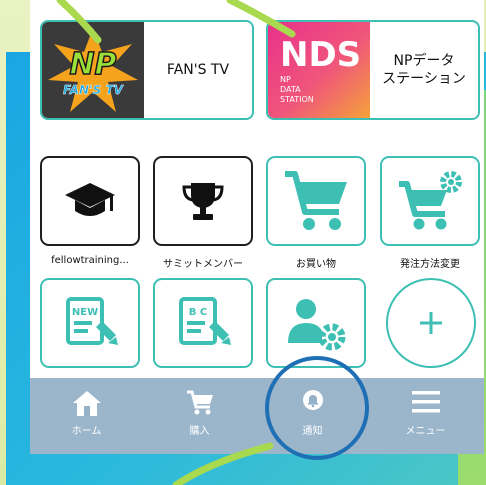 The image size is (486, 485). What do you see at coordinates (425, 402) in the screenshot?
I see `hamburger-menu-icon` at bounding box center [425, 402].